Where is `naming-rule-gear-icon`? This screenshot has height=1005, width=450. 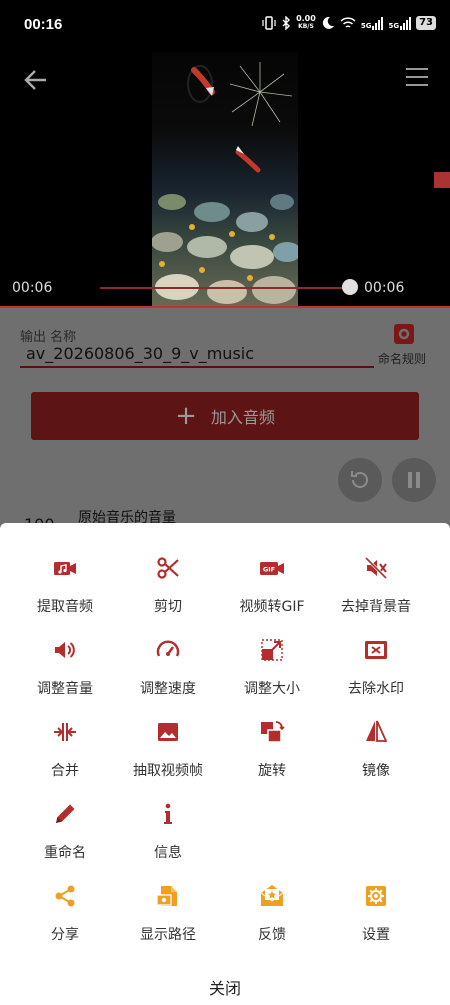
naming-rule-gear-icon is located at coordinates (404, 334).